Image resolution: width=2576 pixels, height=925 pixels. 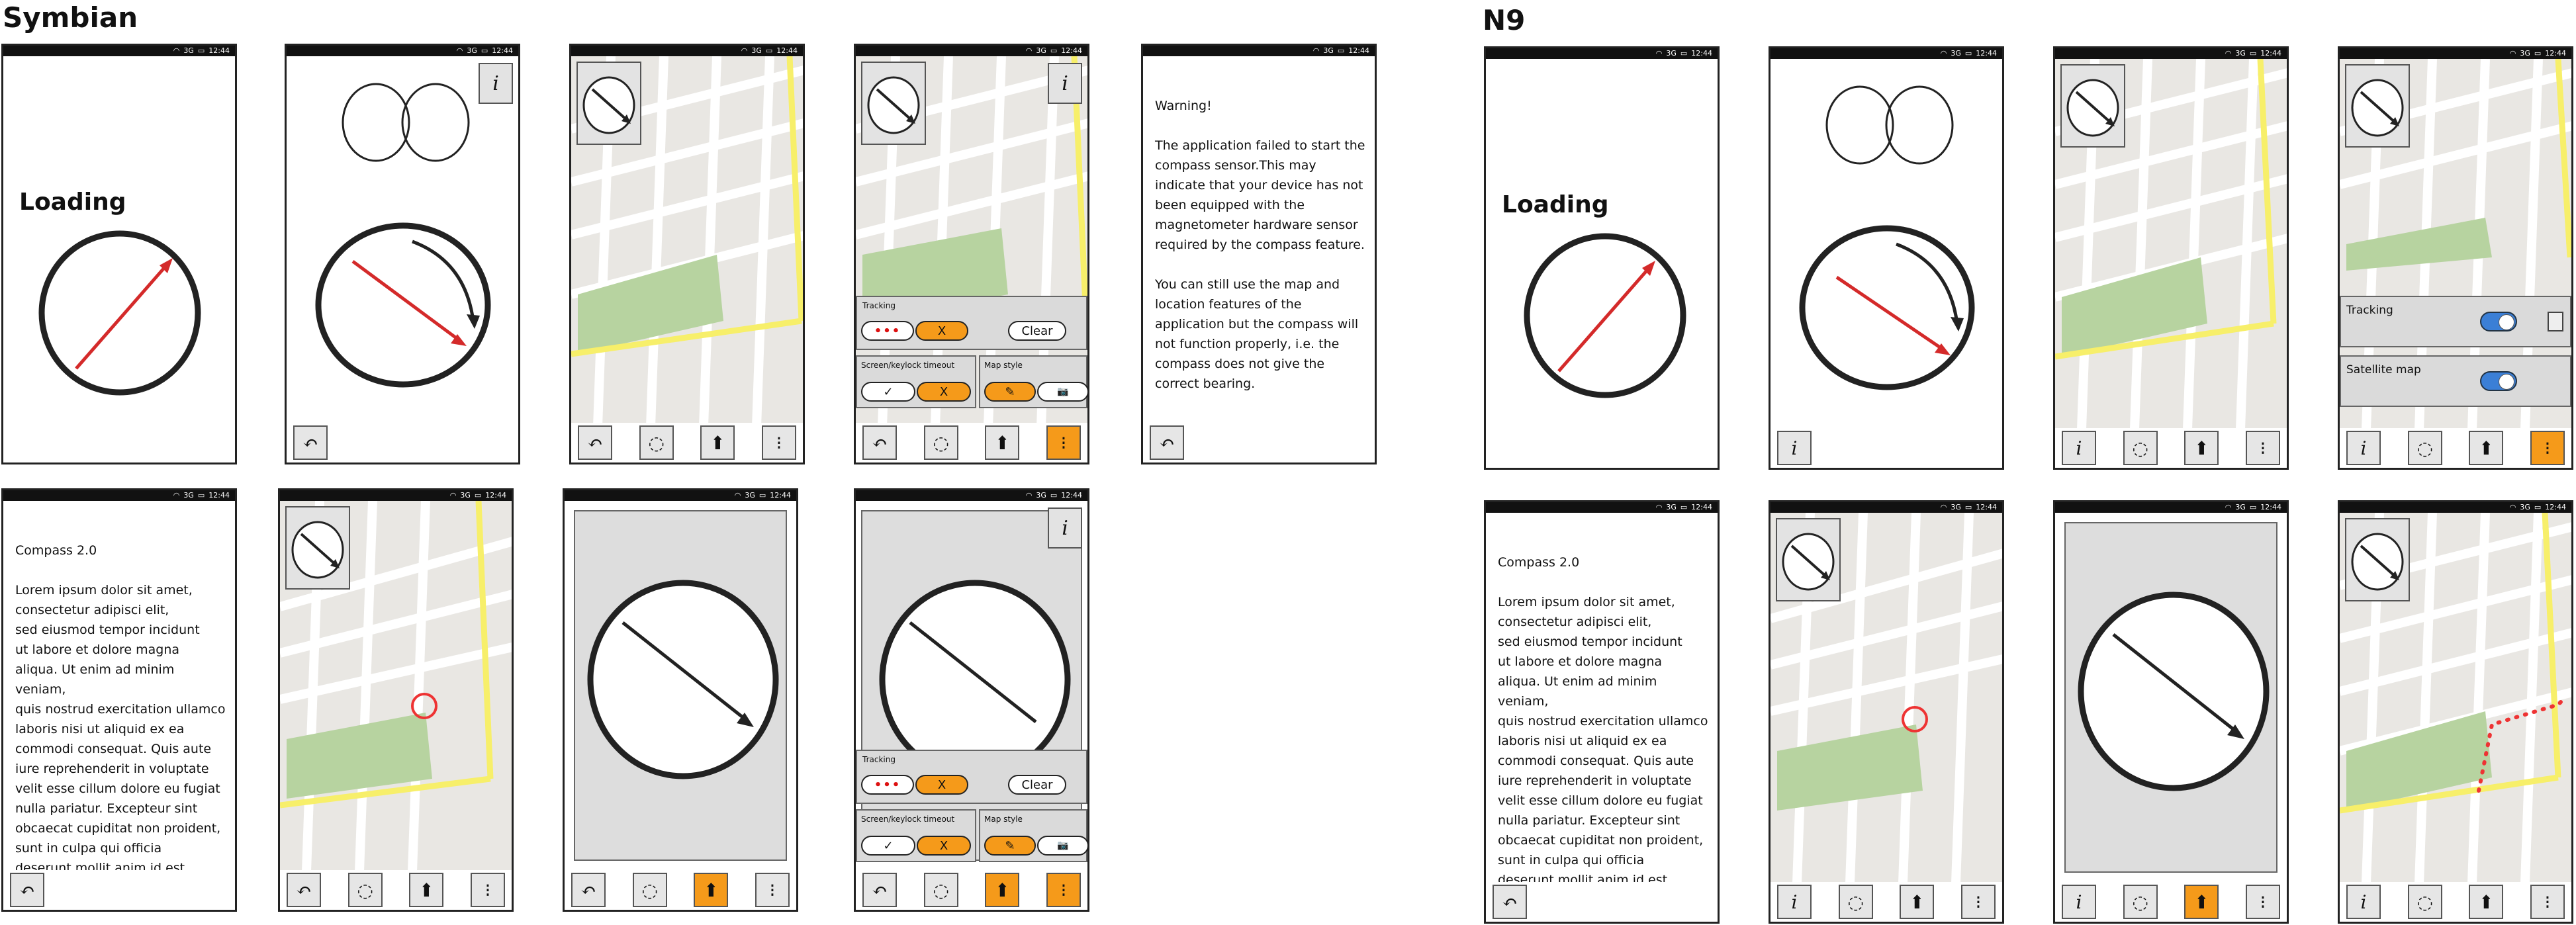 I want to click on timeout-label: Screen/keylock timeout, so click(x=908, y=366).